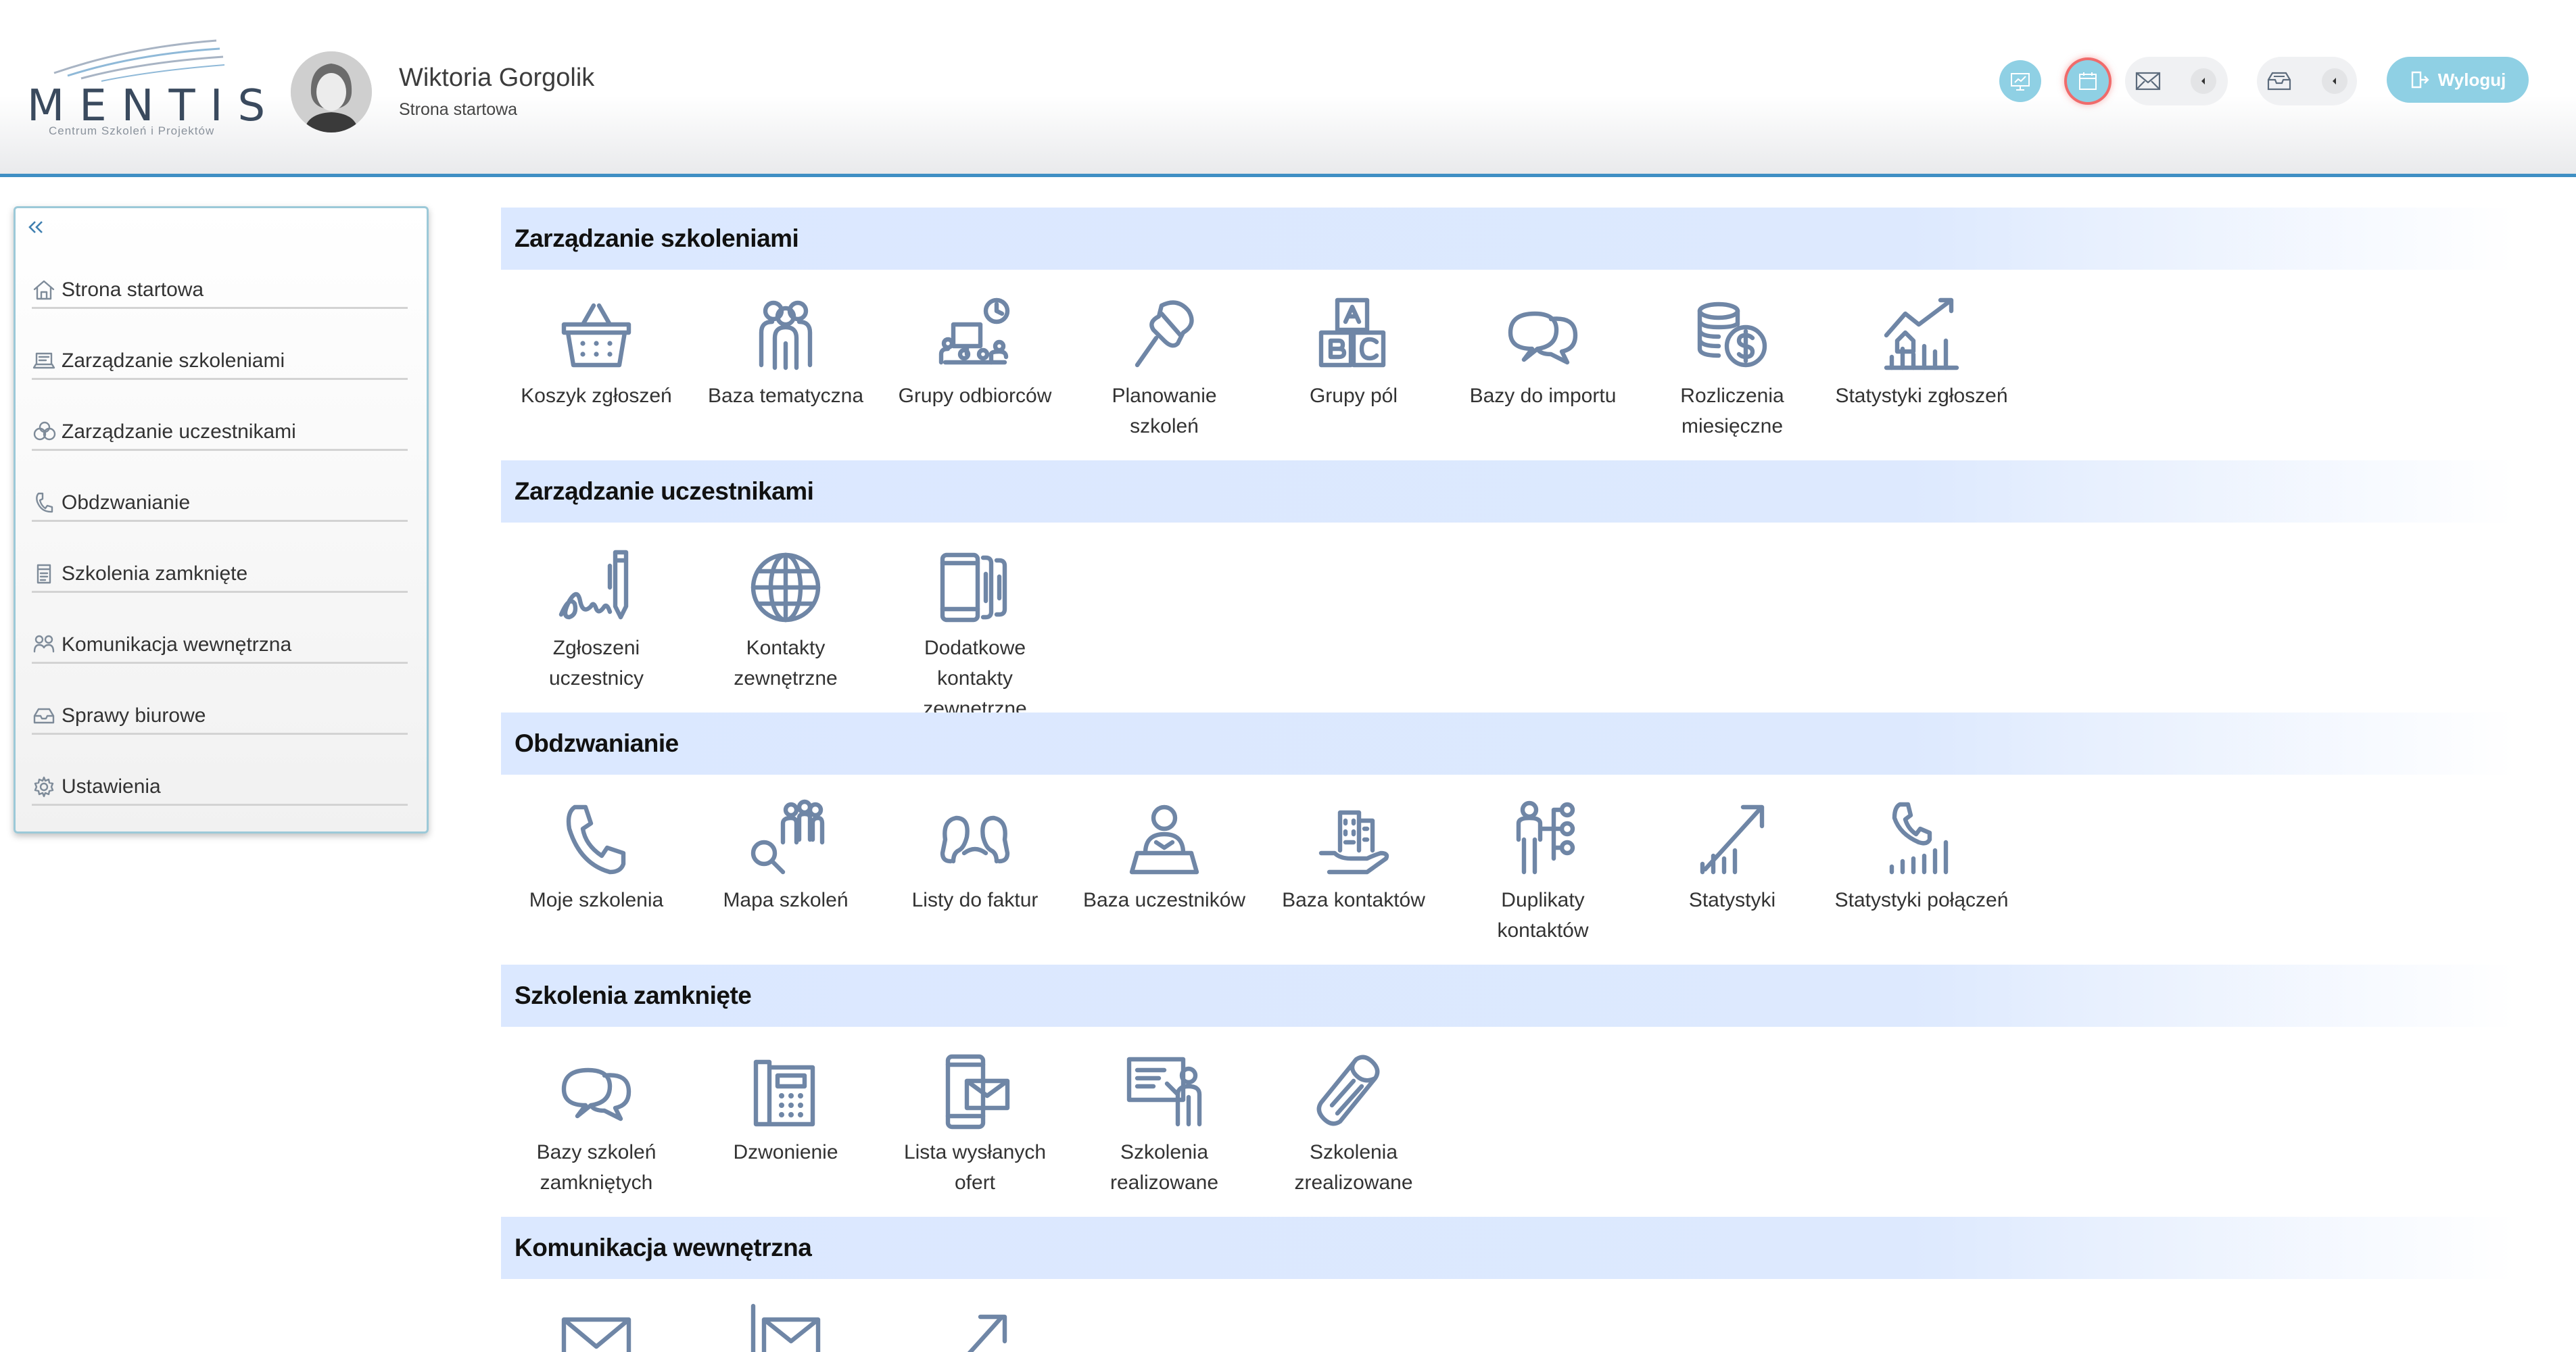 The width and height of the screenshot is (2576, 1352). What do you see at coordinates (220, 717) in the screenshot?
I see `sidebar-item-sprawy-biurowe: Sprawy biurowe` at bounding box center [220, 717].